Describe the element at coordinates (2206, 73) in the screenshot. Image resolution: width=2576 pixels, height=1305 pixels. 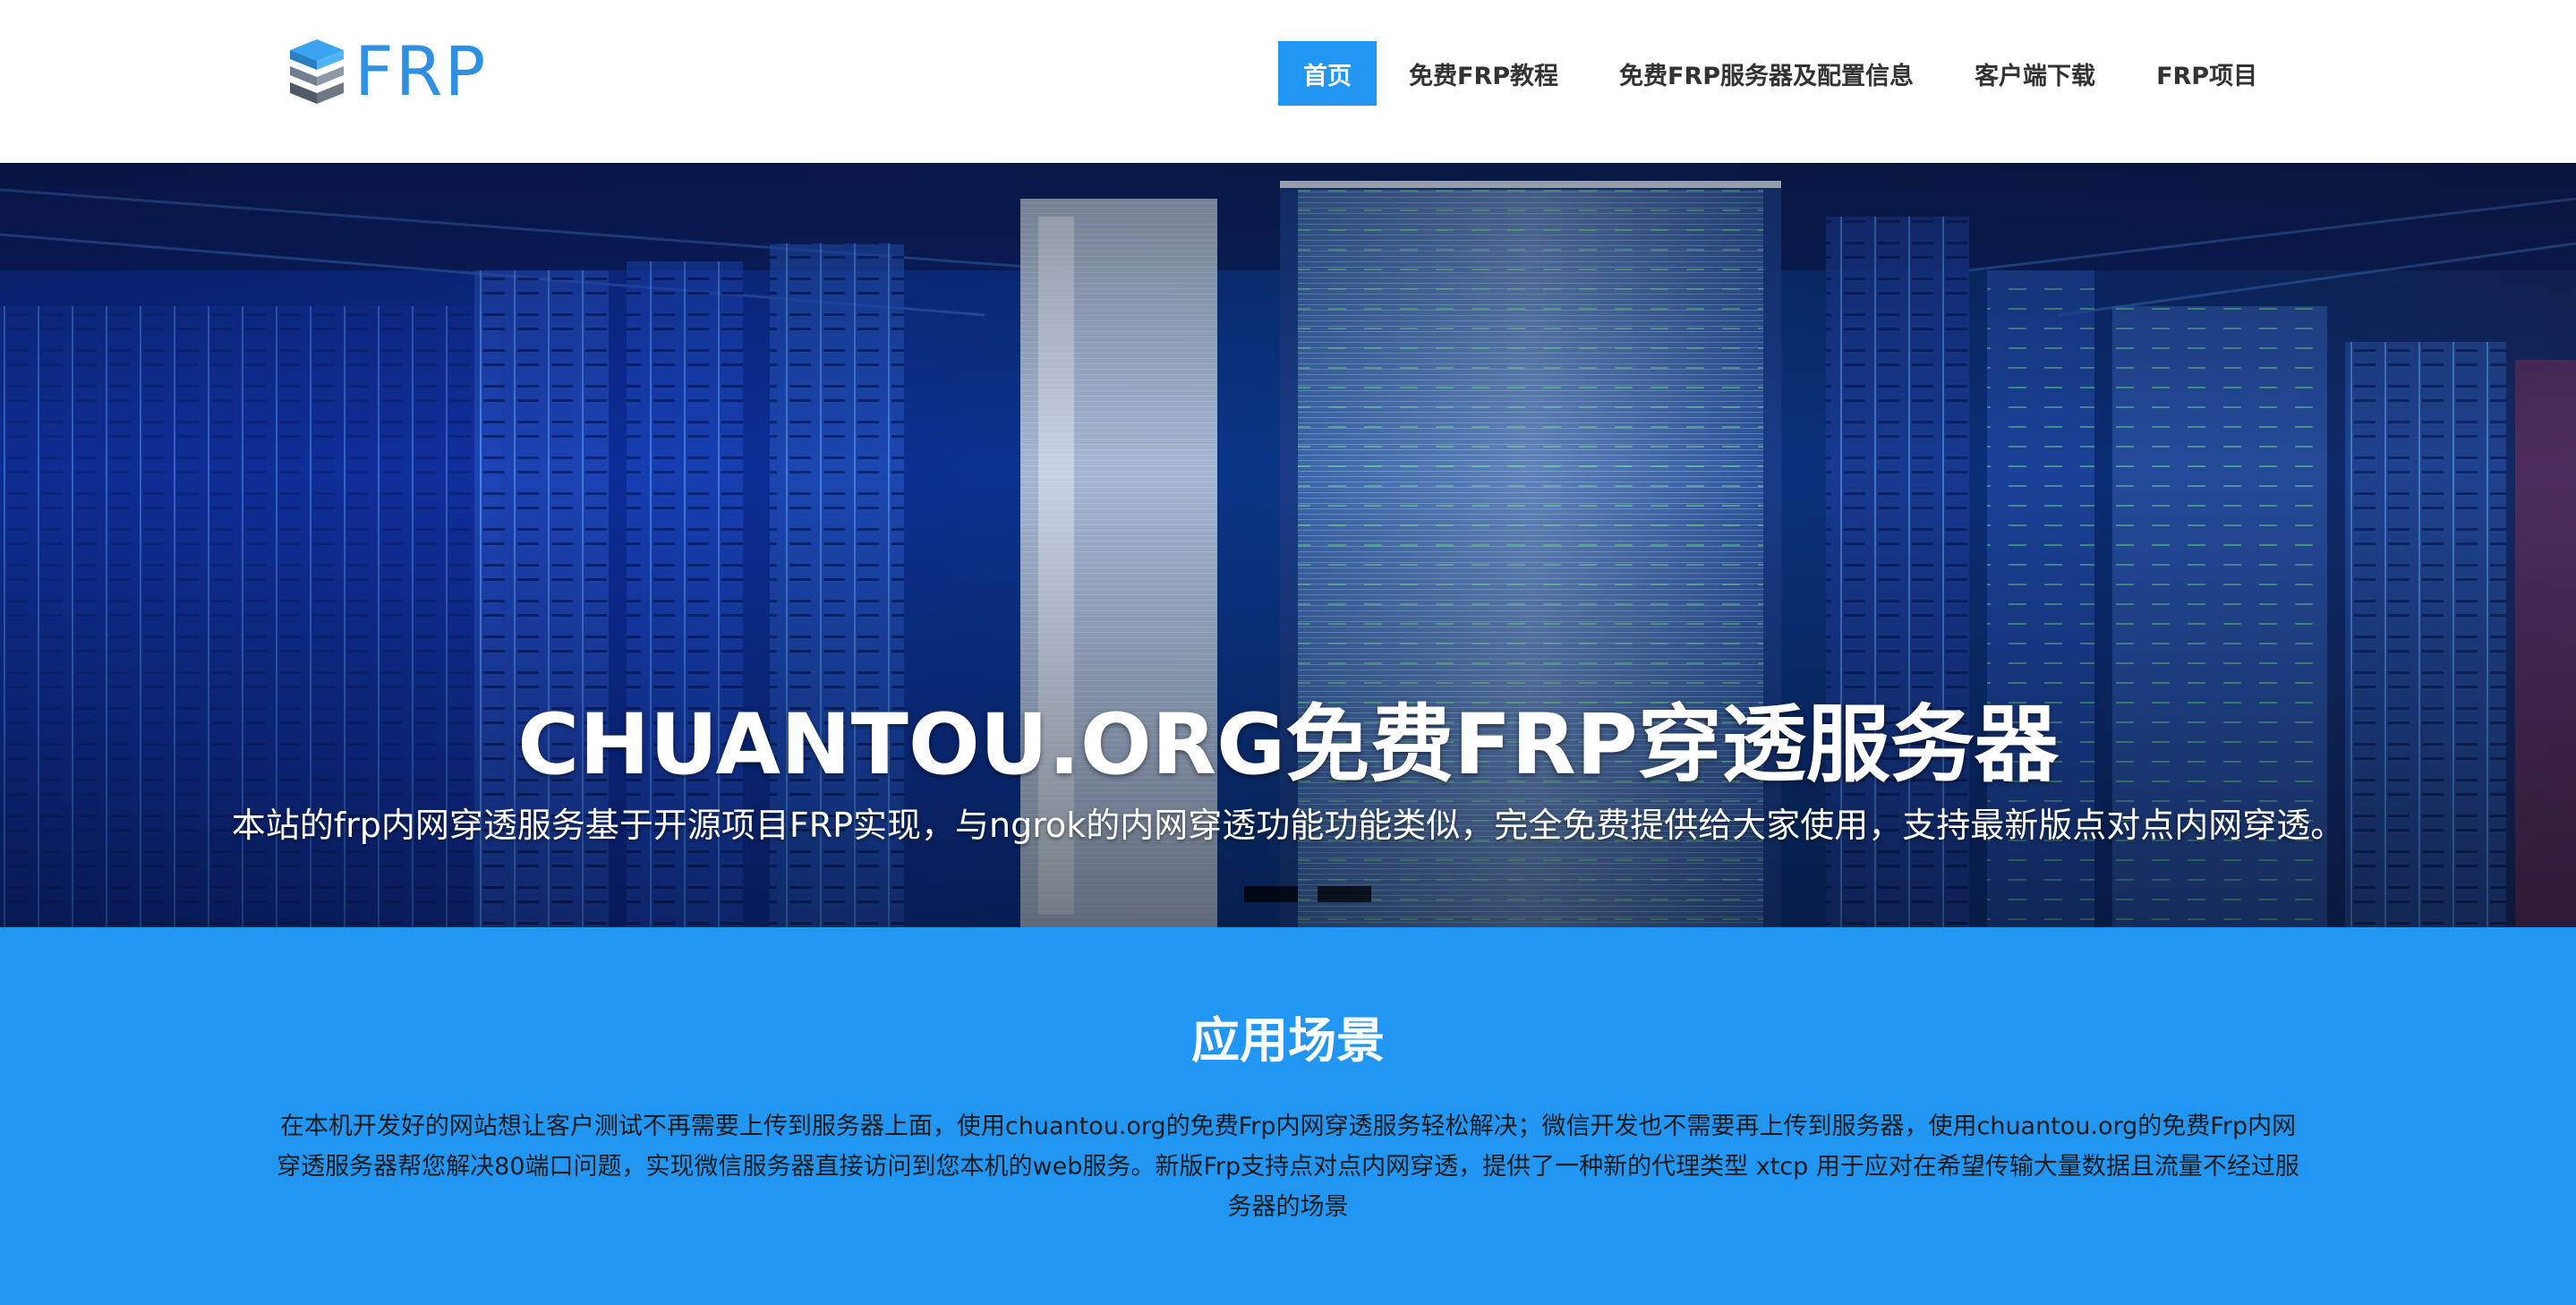
I see `nav-frp-project: FRP项目` at that location.